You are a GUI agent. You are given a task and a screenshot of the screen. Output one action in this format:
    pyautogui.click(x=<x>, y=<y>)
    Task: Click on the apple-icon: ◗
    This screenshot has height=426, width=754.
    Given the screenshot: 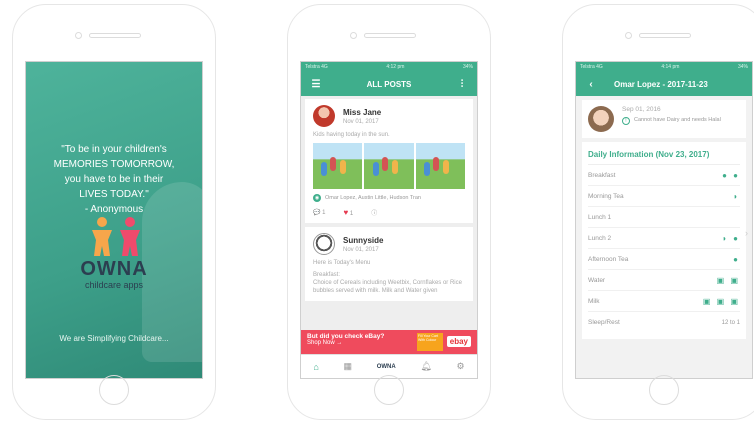 What is the action you would take?
    pyautogui.click(x=736, y=196)
    